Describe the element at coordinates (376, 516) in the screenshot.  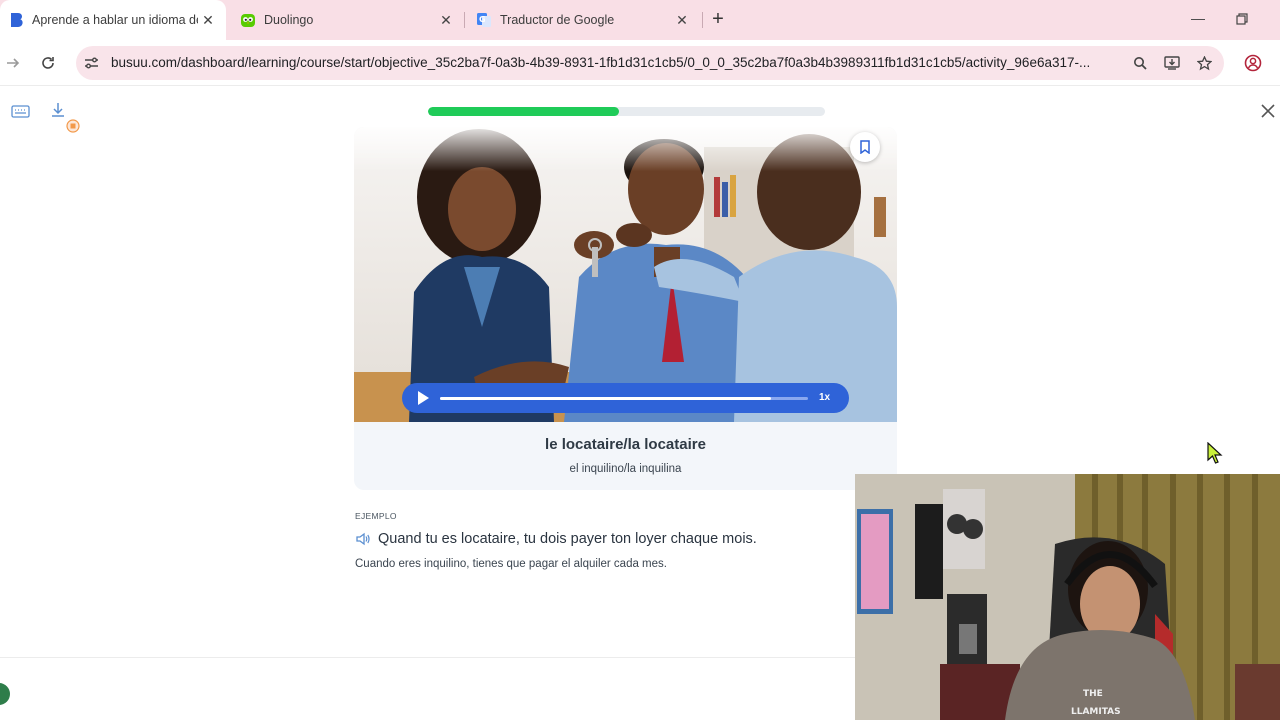
I see `example-label: EJEMPLO` at that location.